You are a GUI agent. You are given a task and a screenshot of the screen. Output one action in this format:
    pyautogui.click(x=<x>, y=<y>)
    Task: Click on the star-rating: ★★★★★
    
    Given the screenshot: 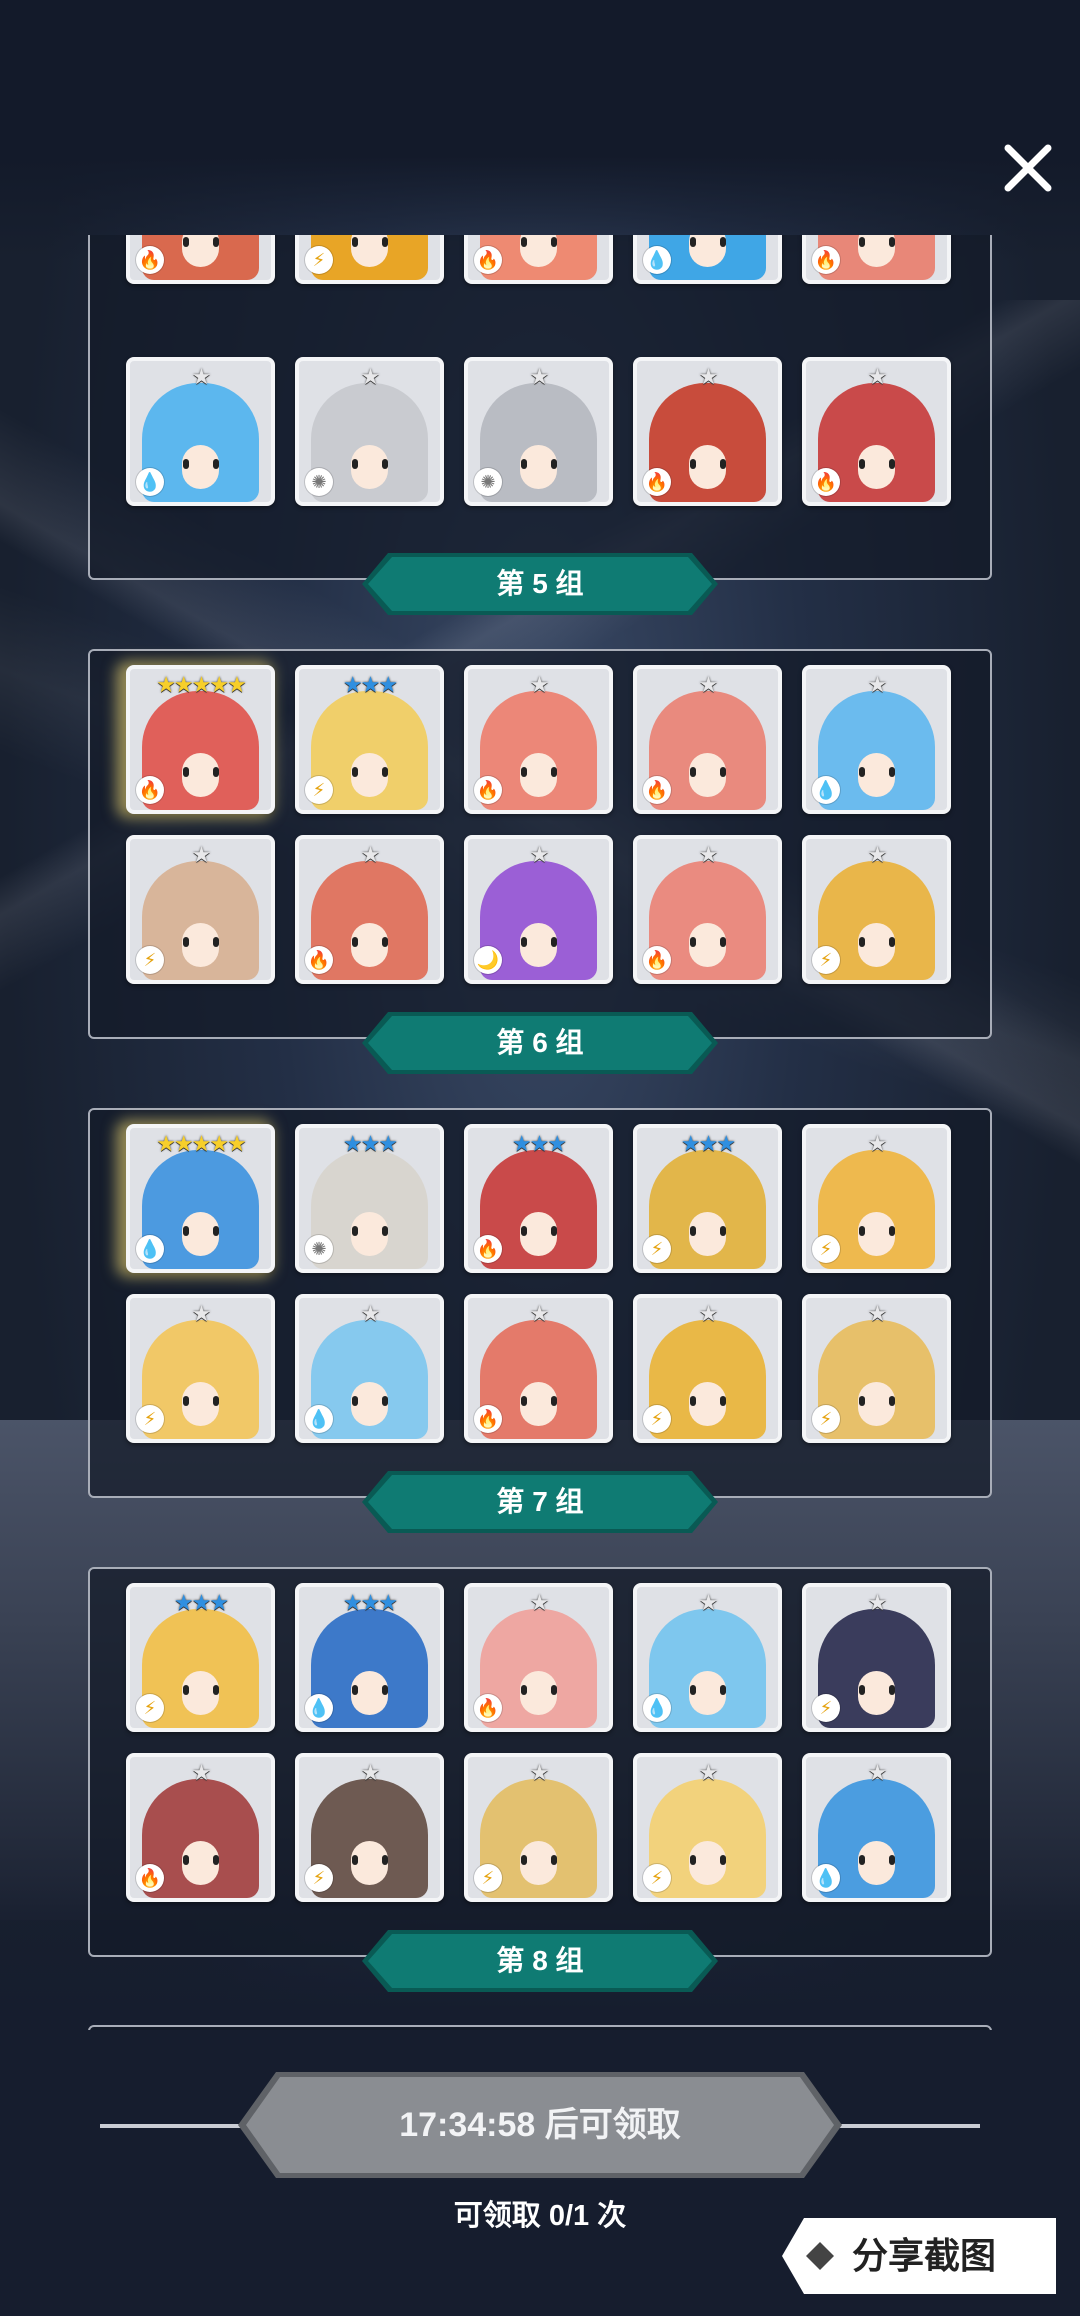 What is the action you would take?
    pyautogui.click(x=201, y=1143)
    